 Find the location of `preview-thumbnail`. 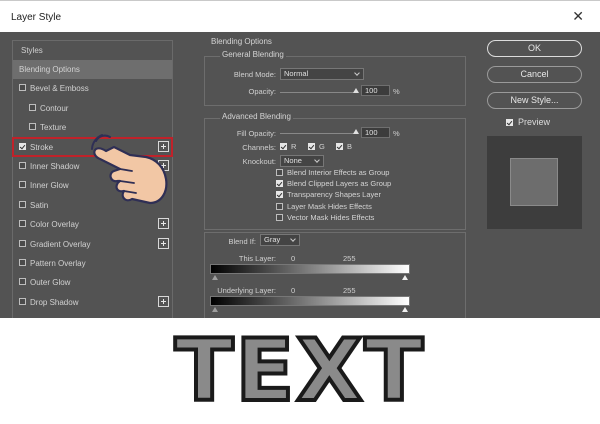

preview-thumbnail is located at coordinates (534, 182).